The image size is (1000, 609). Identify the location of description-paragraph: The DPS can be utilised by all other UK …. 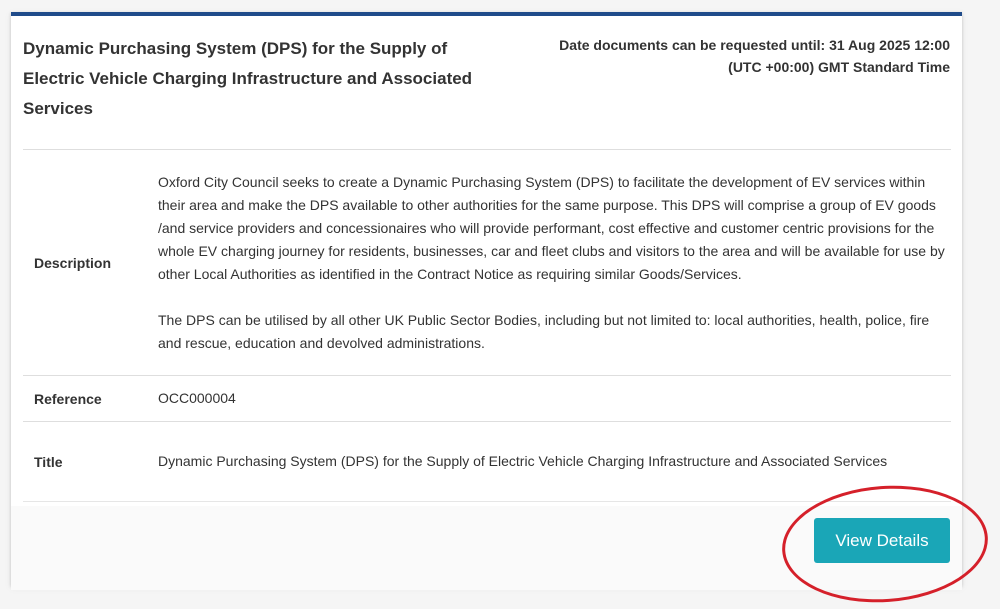
(544, 331).